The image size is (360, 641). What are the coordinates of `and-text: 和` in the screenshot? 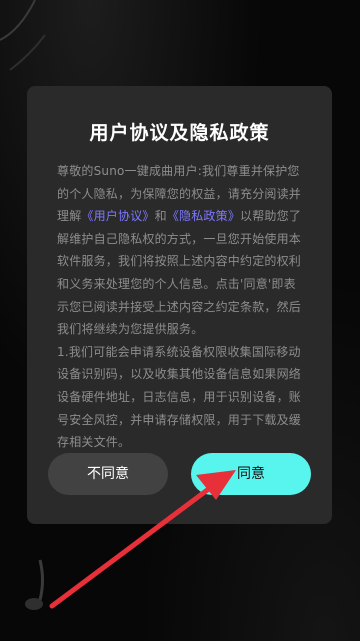 It's located at (160, 216).